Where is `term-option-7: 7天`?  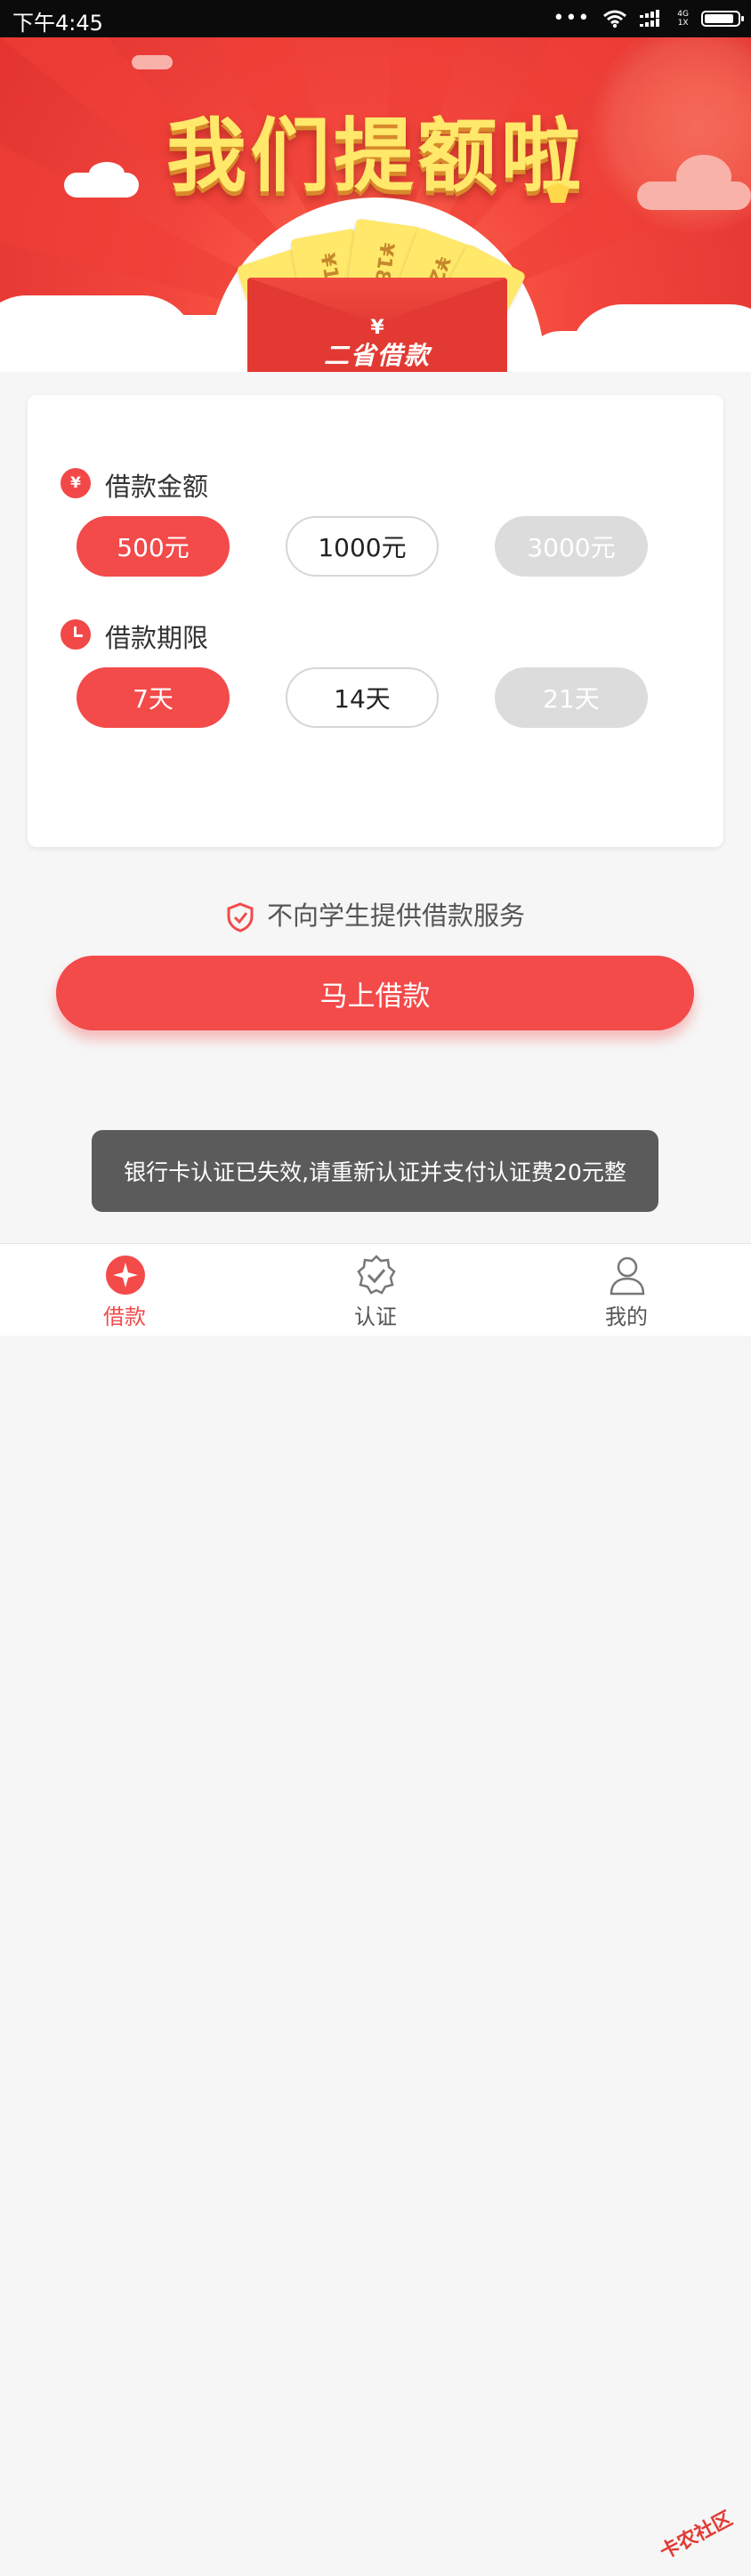
term-option-7: 7天 is located at coordinates (153, 697).